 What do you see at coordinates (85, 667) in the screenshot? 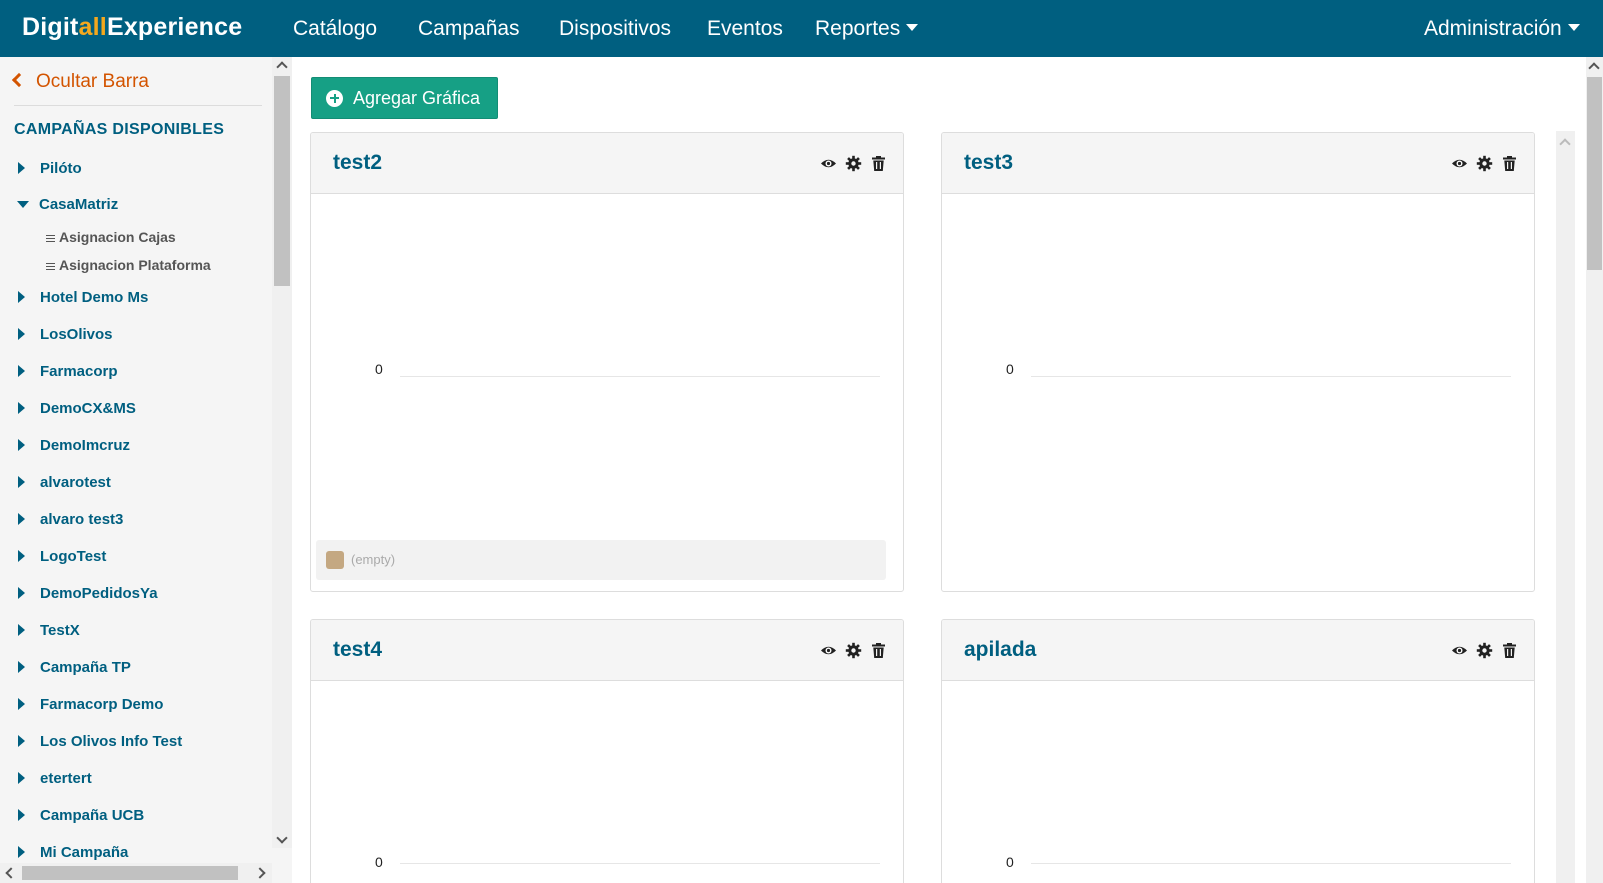
I see `campaign-label: Campaña TP` at bounding box center [85, 667].